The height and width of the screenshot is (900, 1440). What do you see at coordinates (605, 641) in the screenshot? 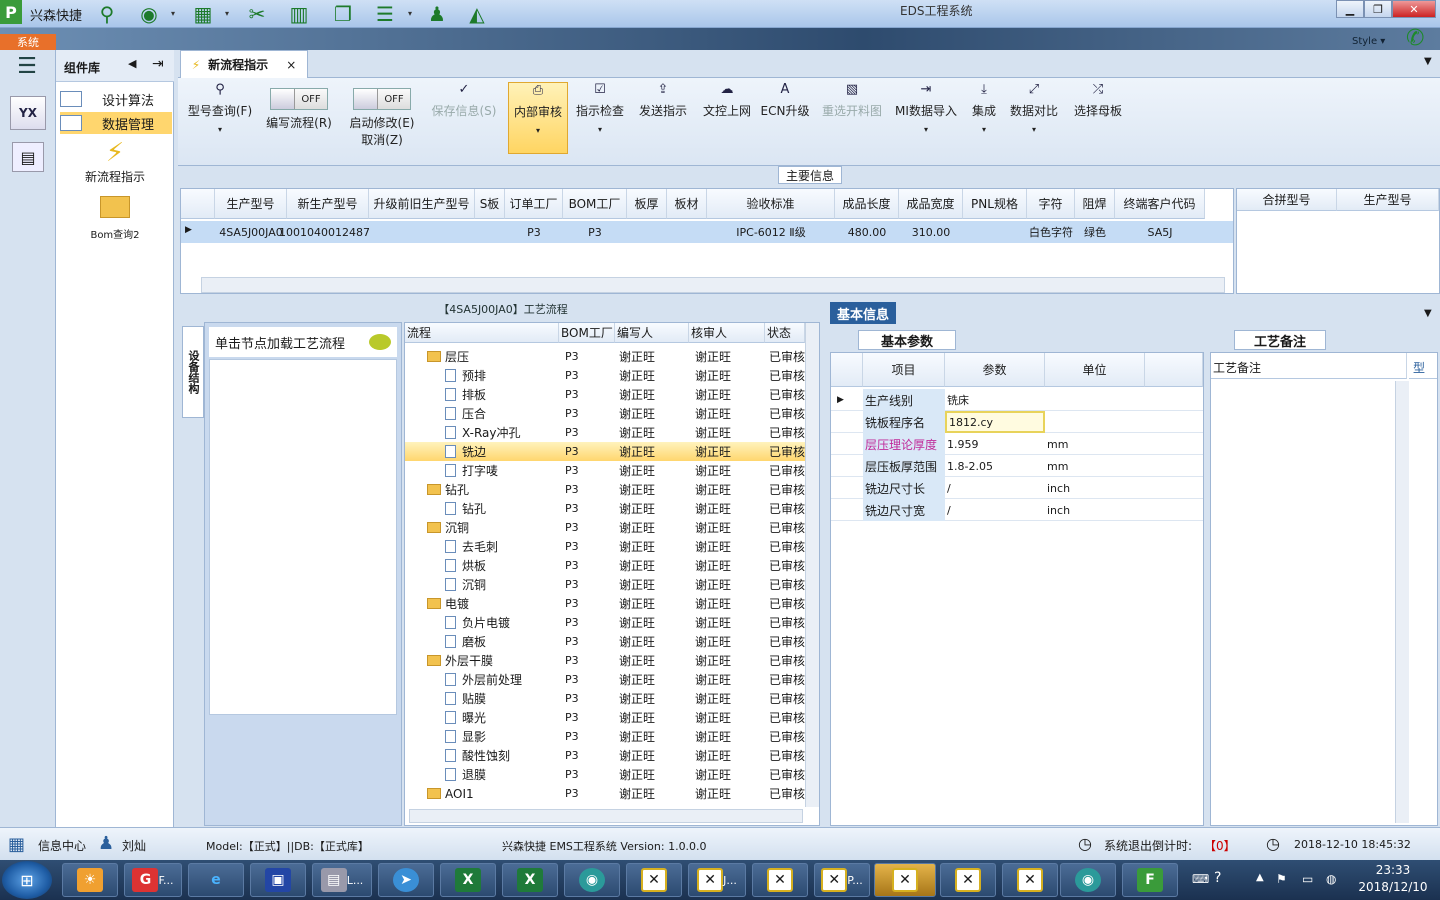
I see `tree-row: 磨板 P3 谢正旺 谢正旺 已审核` at bounding box center [605, 641].